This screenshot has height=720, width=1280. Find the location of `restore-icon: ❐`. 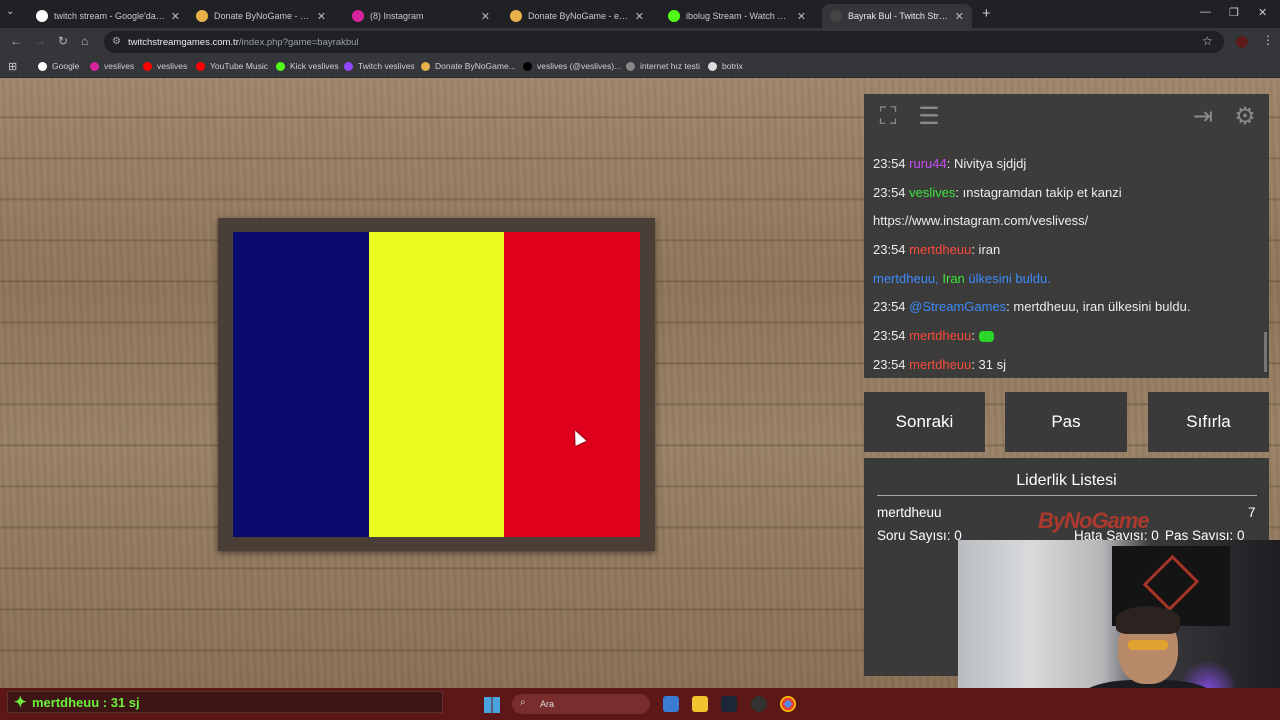

restore-icon: ❐ is located at coordinates (1234, 12).